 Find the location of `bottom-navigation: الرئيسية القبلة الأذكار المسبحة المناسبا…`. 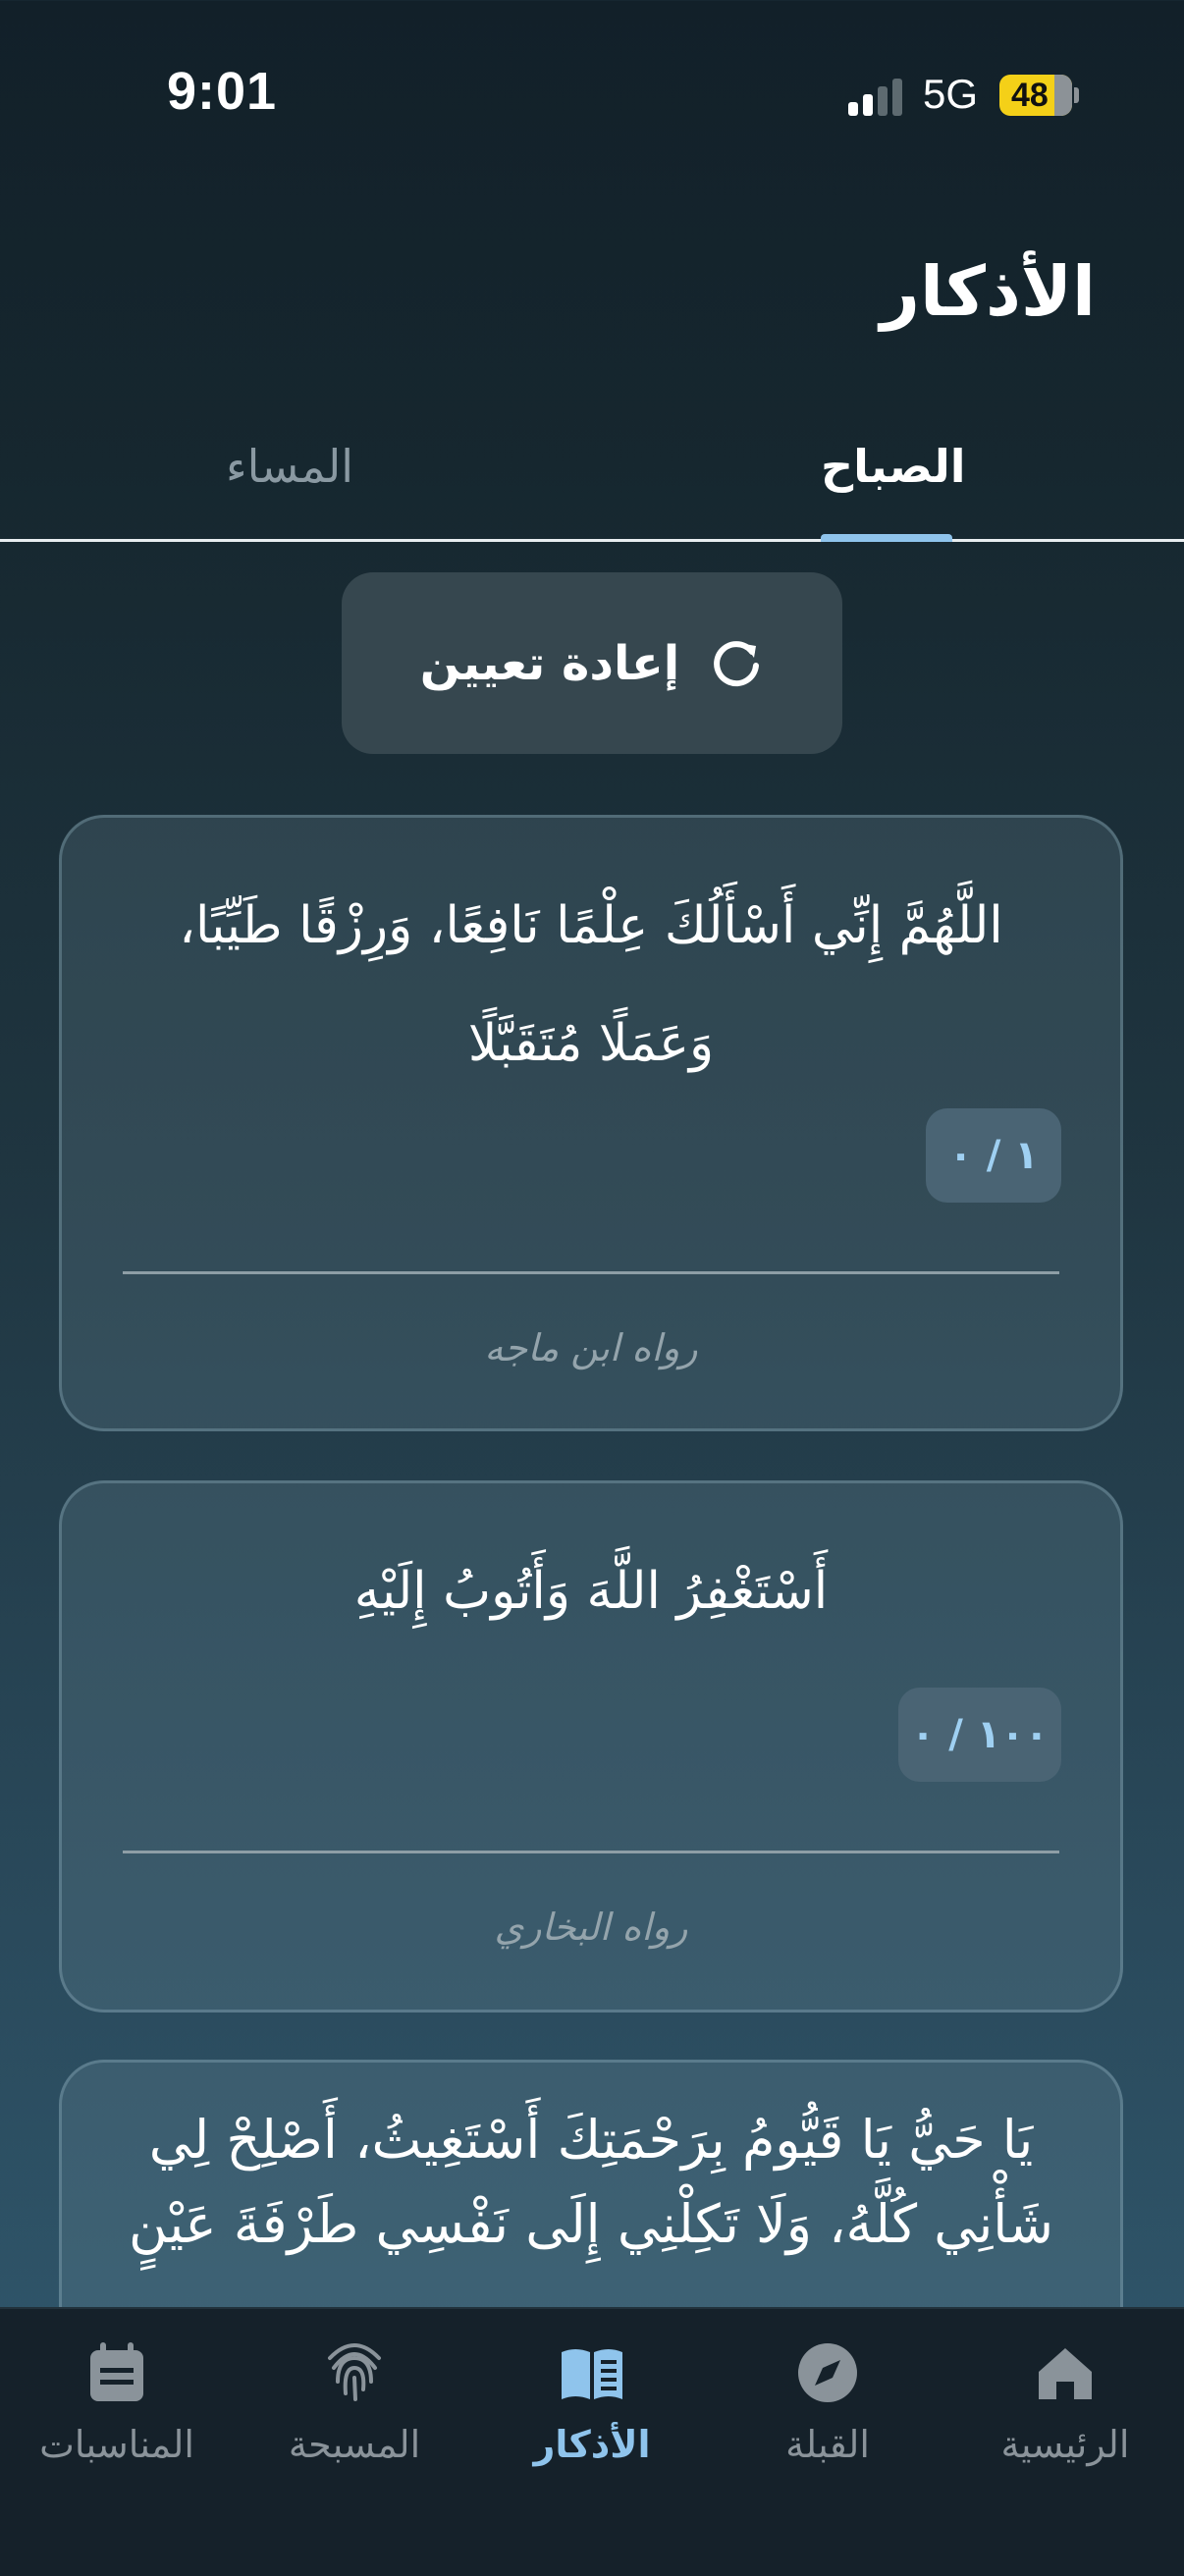

bottom-navigation: الرئيسية القبلة الأذكار المسبحة المناسبا… is located at coordinates (592, 2441).